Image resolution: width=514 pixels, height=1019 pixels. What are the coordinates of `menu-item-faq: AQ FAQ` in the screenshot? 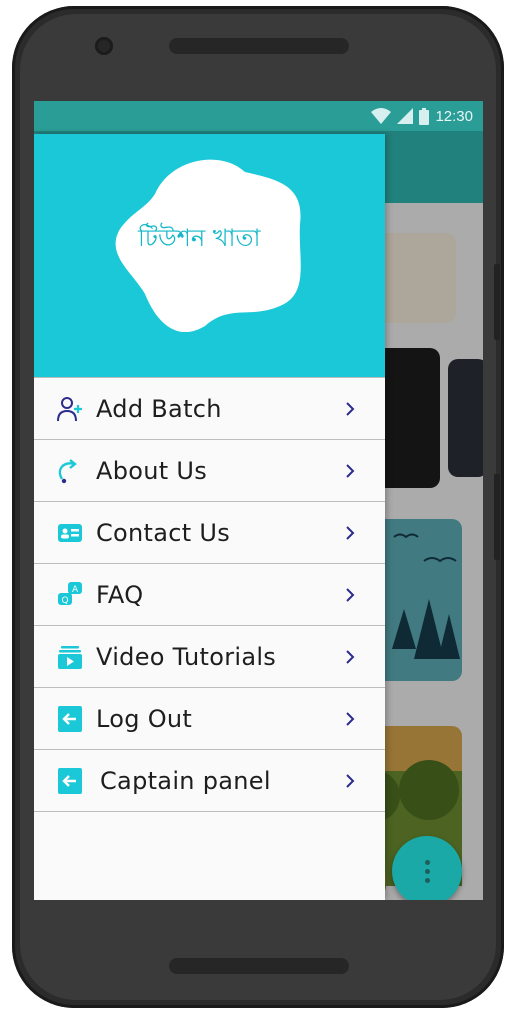 It's located at (209, 595).